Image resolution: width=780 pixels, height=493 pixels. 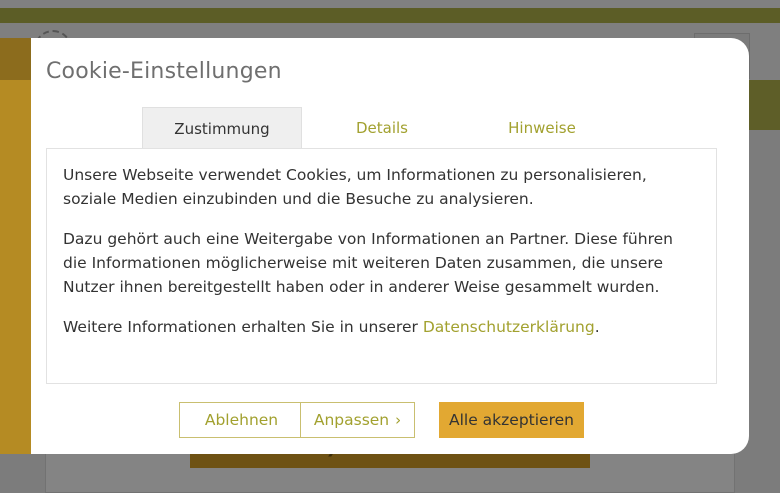 I want to click on decline-button: Ablehnen, so click(x=241, y=420).